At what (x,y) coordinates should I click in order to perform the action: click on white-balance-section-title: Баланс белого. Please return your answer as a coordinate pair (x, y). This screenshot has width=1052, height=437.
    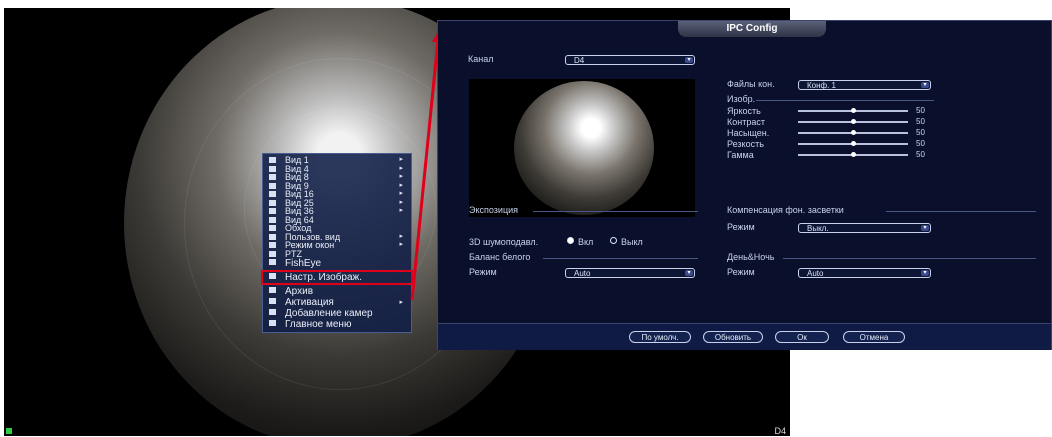
    Looking at the image, I should click on (500, 257).